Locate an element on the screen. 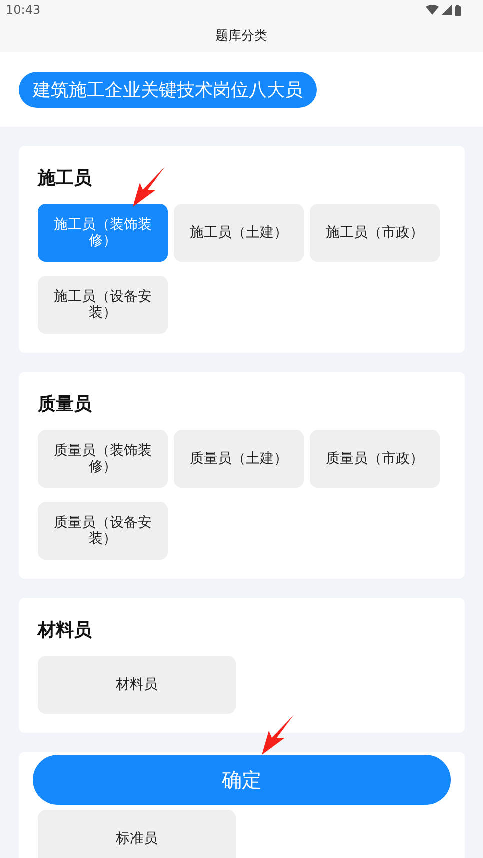  option-button: 施工员（装饰装修） is located at coordinates (103, 233).